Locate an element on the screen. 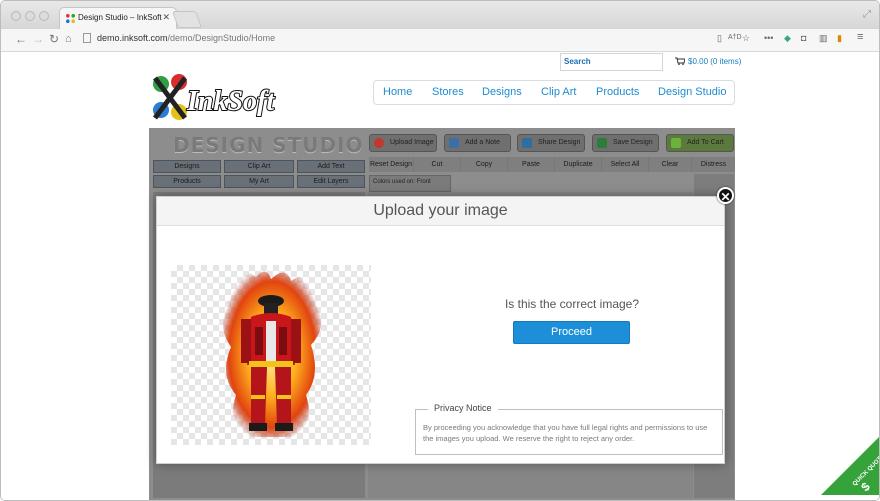 The width and height of the screenshot is (880, 501). designs-tab: Designs is located at coordinates (187, 166).